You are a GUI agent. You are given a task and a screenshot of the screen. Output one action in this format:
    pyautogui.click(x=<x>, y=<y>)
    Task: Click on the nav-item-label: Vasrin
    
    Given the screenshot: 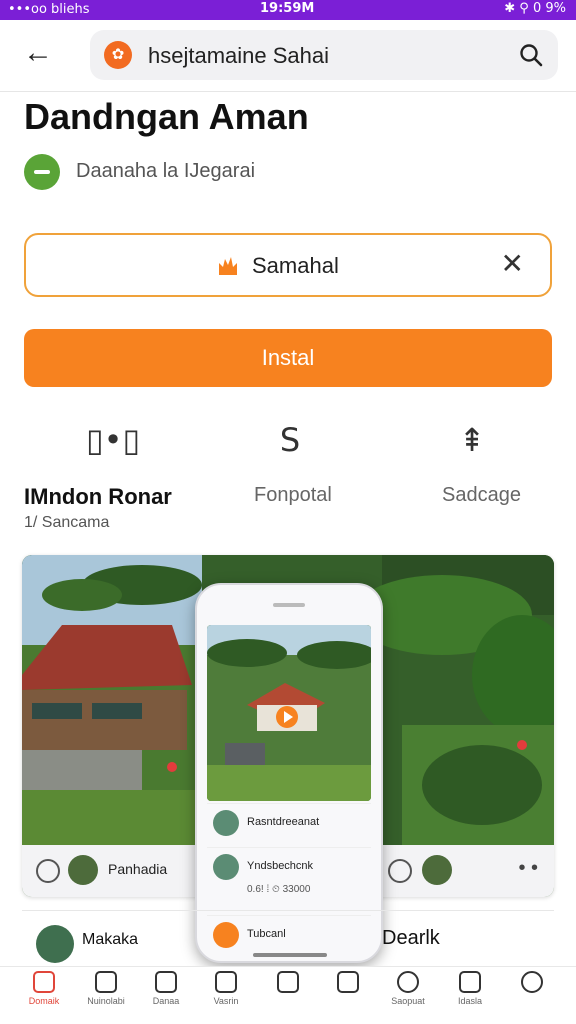 What is the action you would take?
    pyautogui.click(x=226, y=1001)
    